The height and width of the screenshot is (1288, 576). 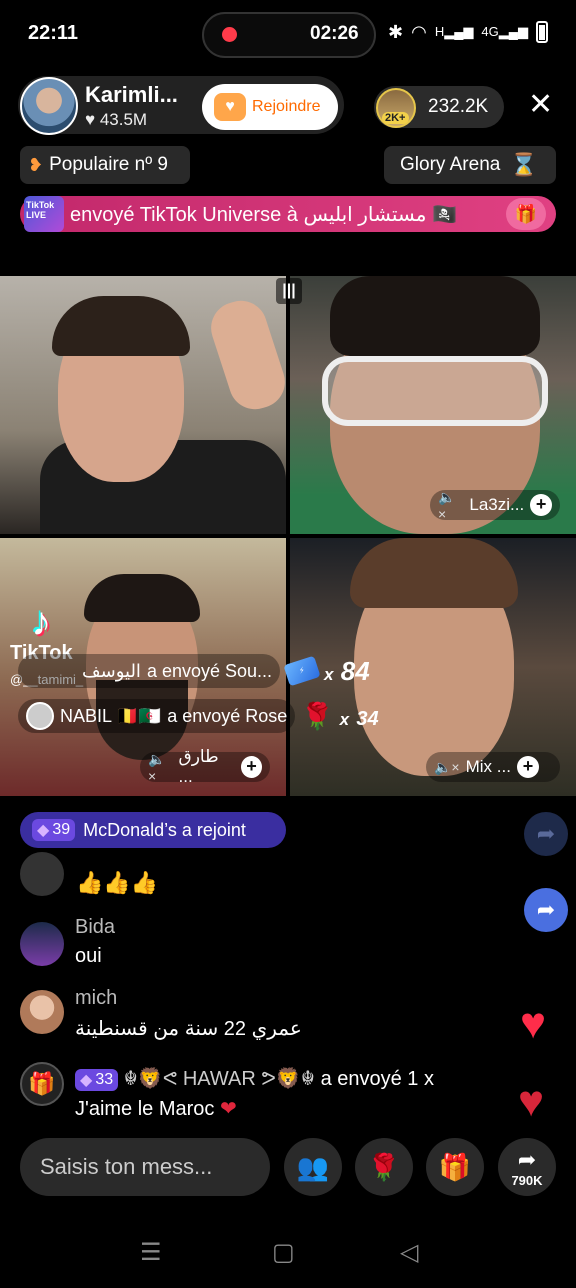 I want to click on gift-box-icon: 🎁, so click(x=42, y=1084).